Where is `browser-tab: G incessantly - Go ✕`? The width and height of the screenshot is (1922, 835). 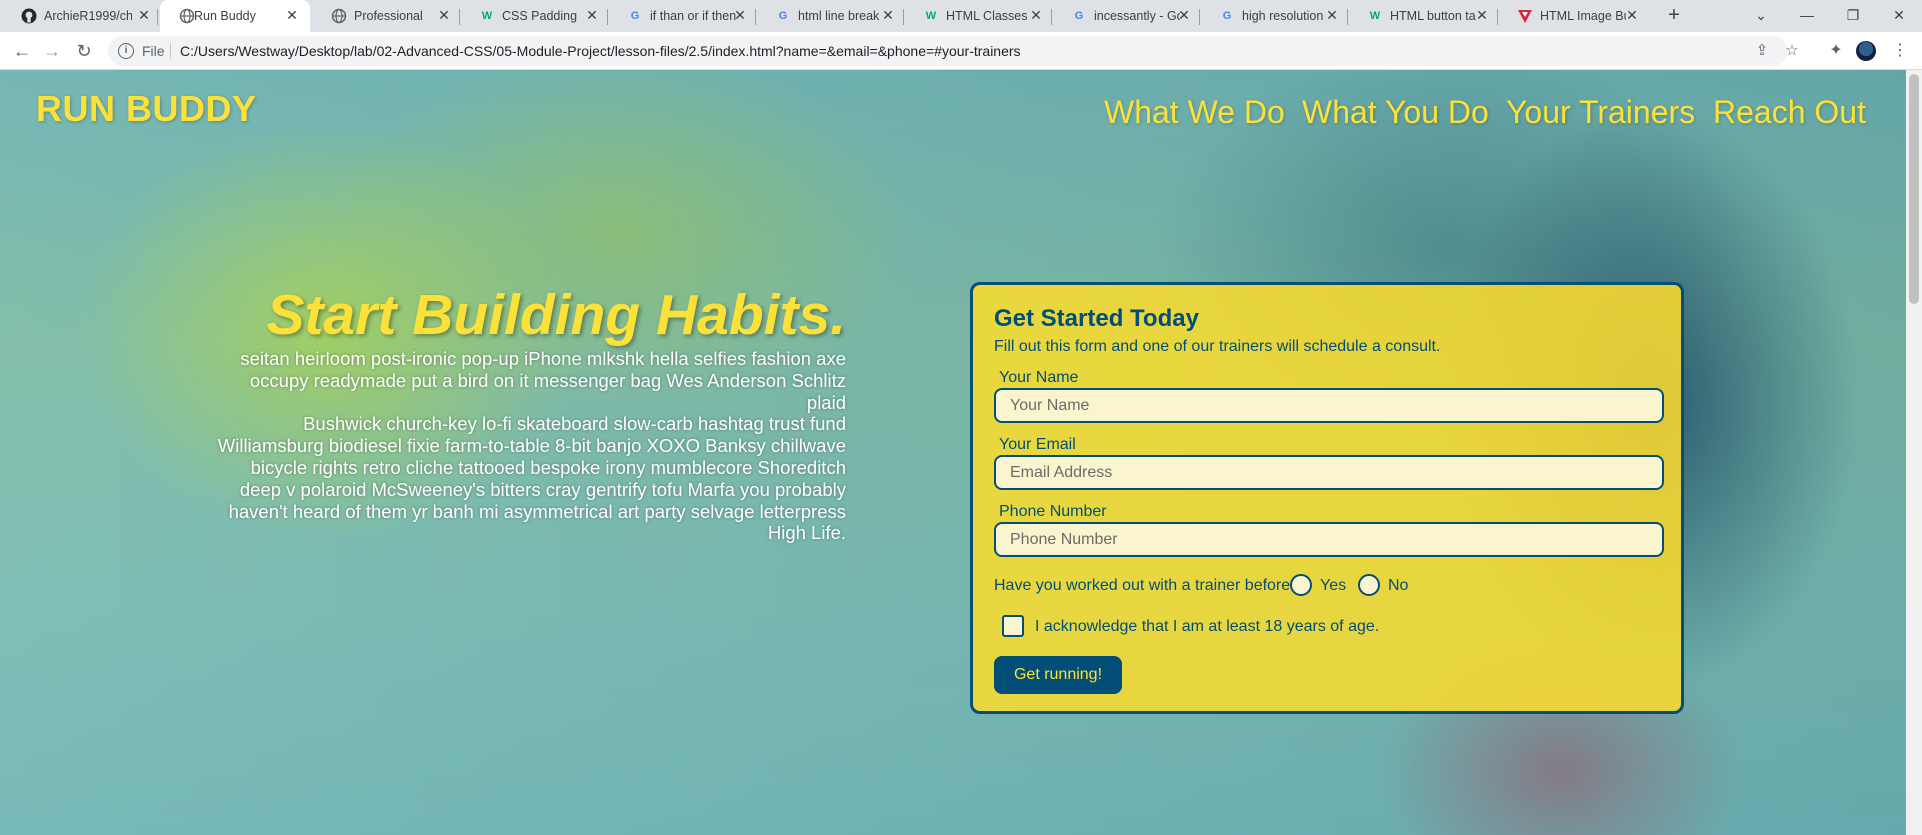 browser-tab: G incessantly - Go ✕ is located at coordinates (1126, 16).